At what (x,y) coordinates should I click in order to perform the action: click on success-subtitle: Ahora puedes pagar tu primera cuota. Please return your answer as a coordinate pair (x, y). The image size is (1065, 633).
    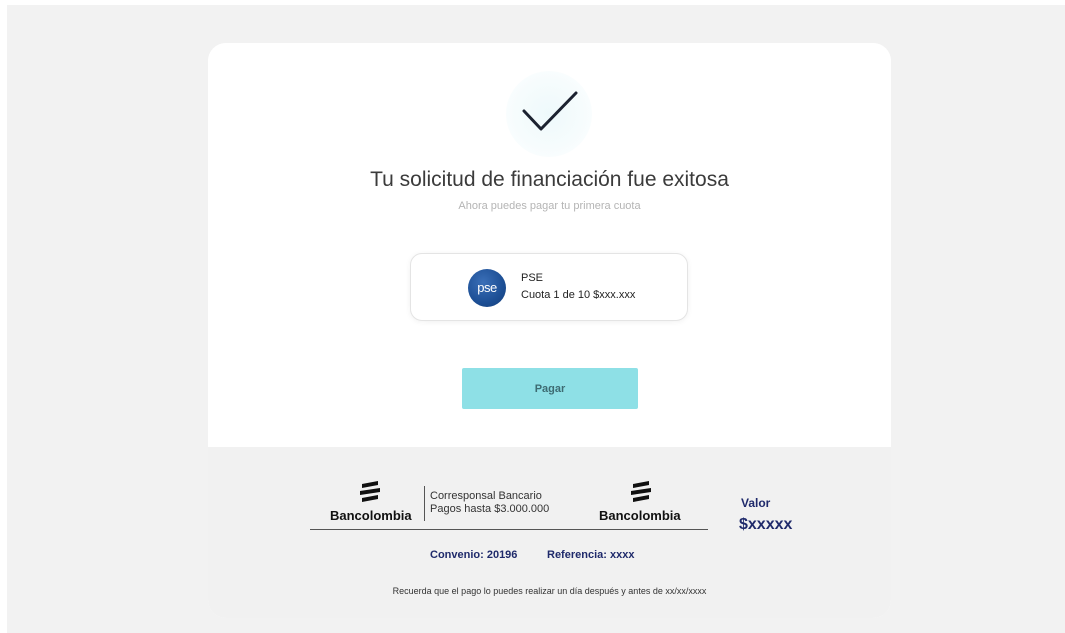
    Looking at the image, I should click on (549, 206).